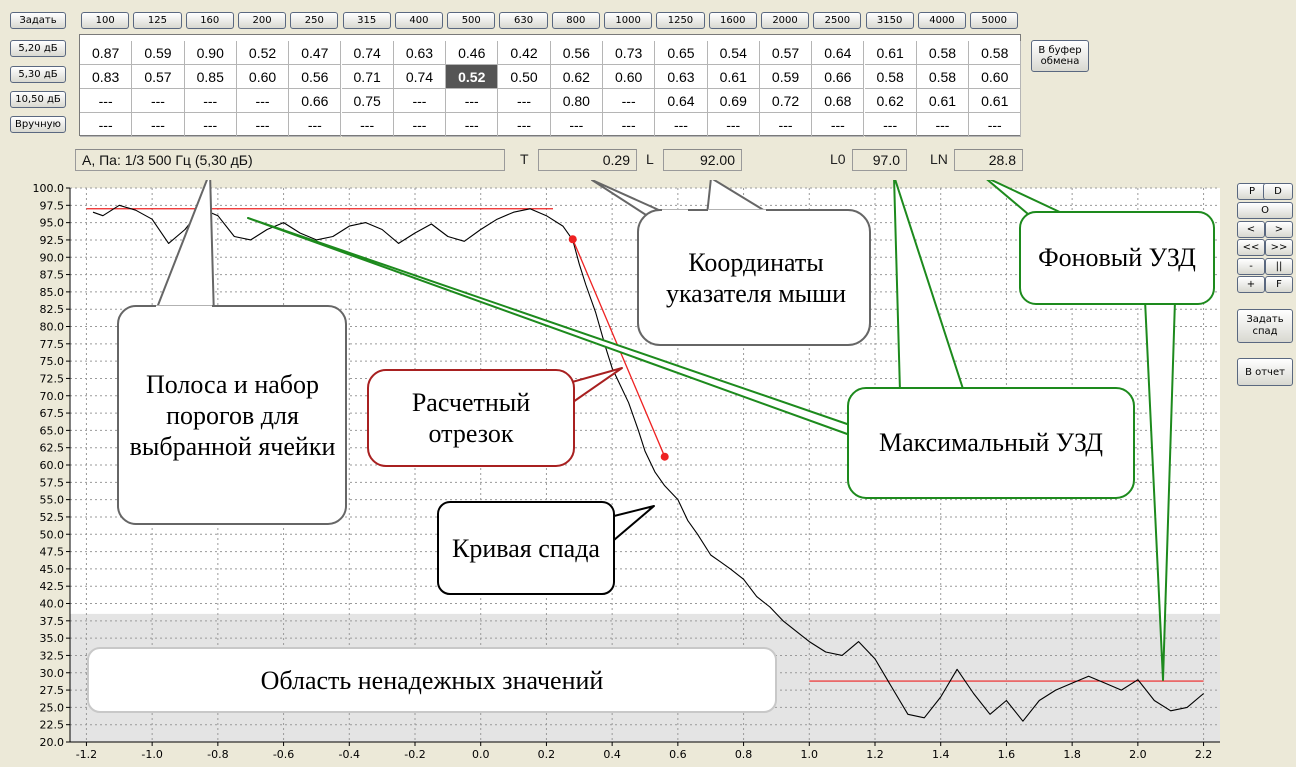  Describe the element at coordinates (314, 20) in the screenshot. I see `freq-button-250: 250` at that location.